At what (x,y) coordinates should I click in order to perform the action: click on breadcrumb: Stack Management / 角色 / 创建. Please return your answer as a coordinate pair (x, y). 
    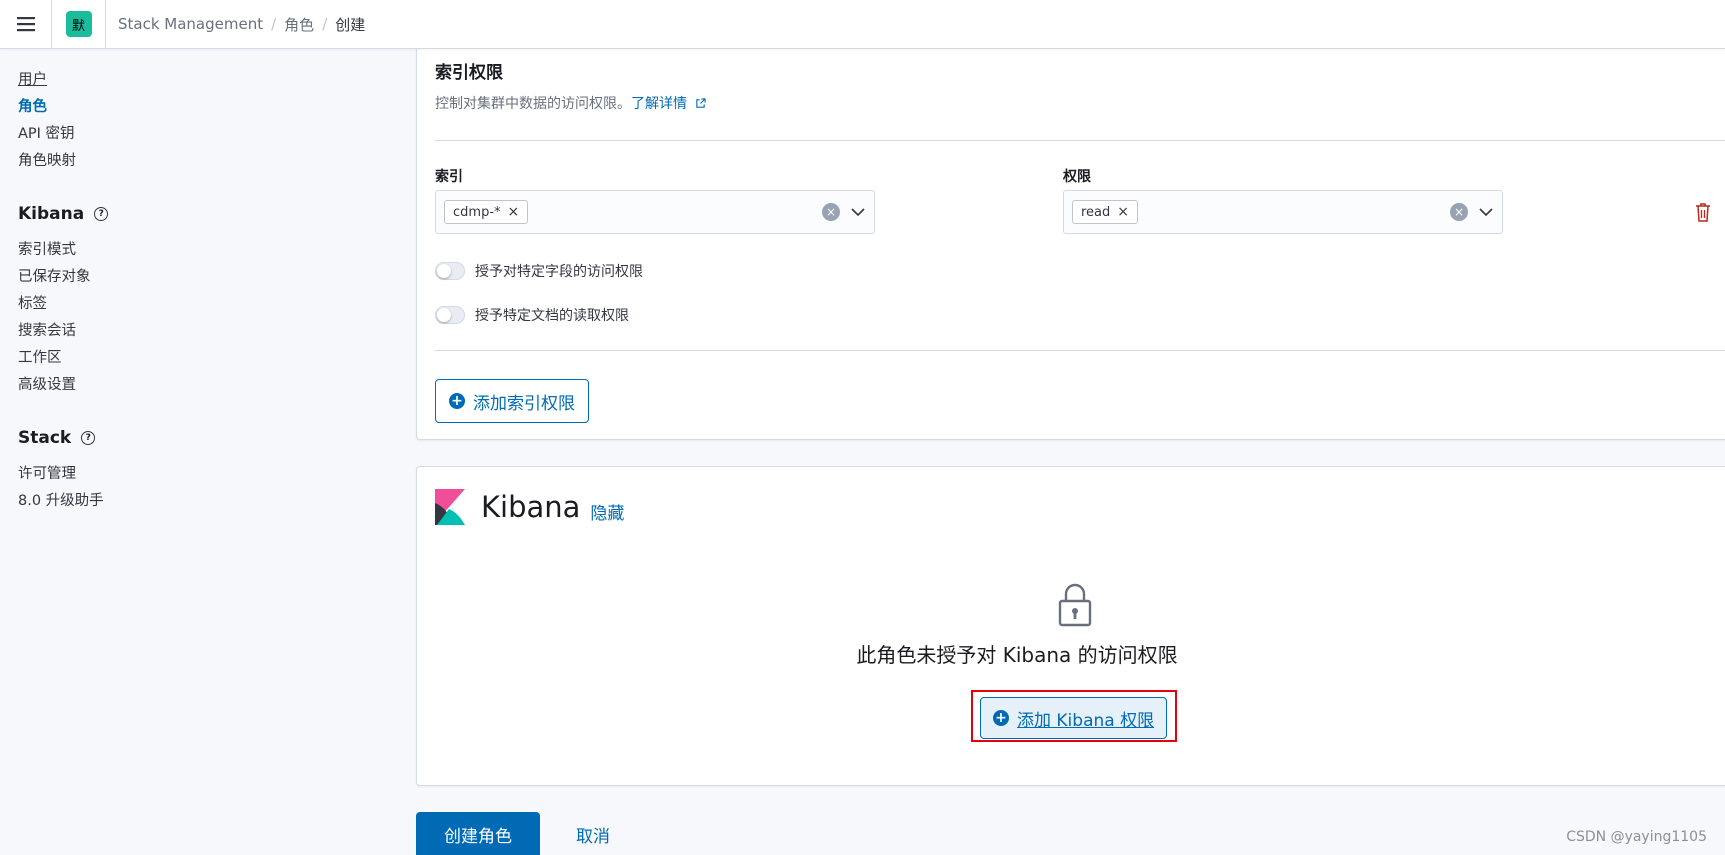
    Looking at the image, I should click on (235, 24).